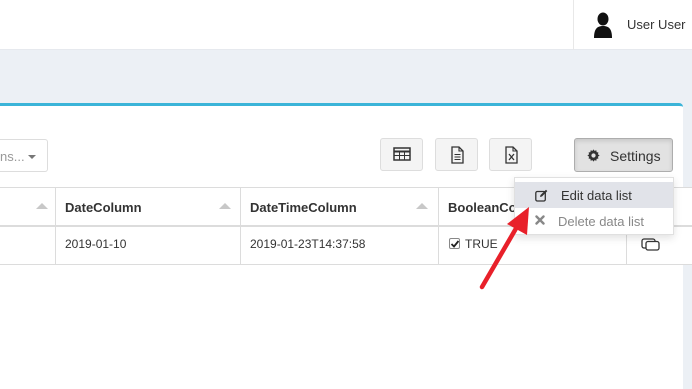  I want to click on table-view-button, so click(401, 154).